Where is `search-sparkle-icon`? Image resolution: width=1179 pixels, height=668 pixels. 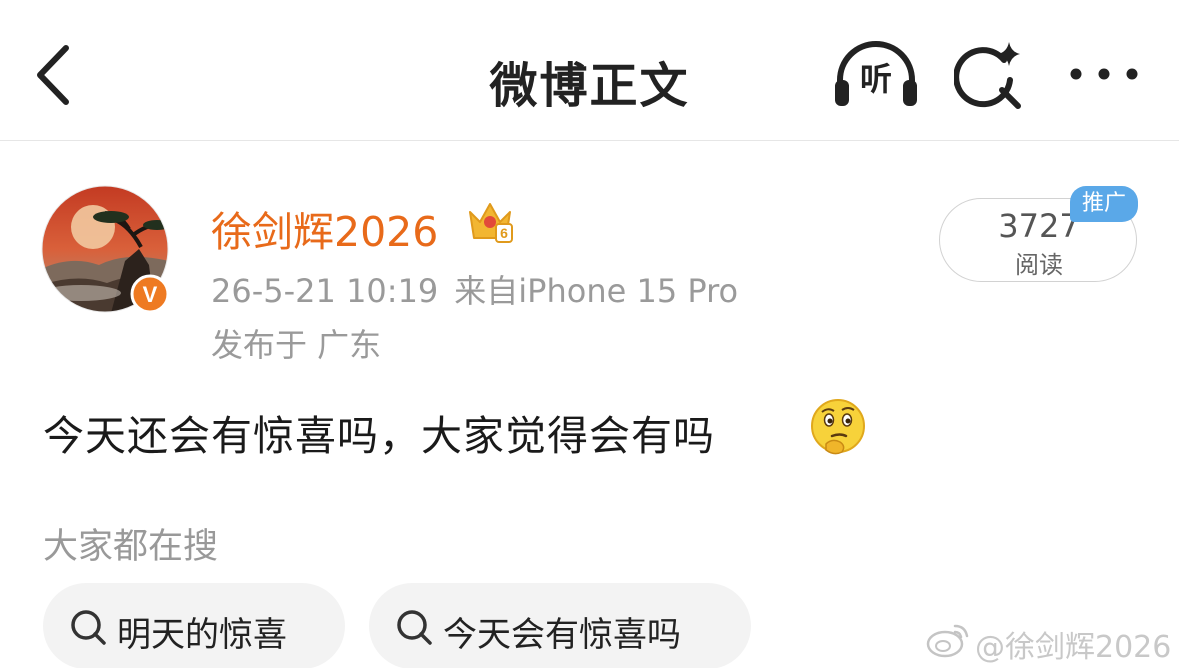 search-sparkle-icon is located at coordinates (987, 75).